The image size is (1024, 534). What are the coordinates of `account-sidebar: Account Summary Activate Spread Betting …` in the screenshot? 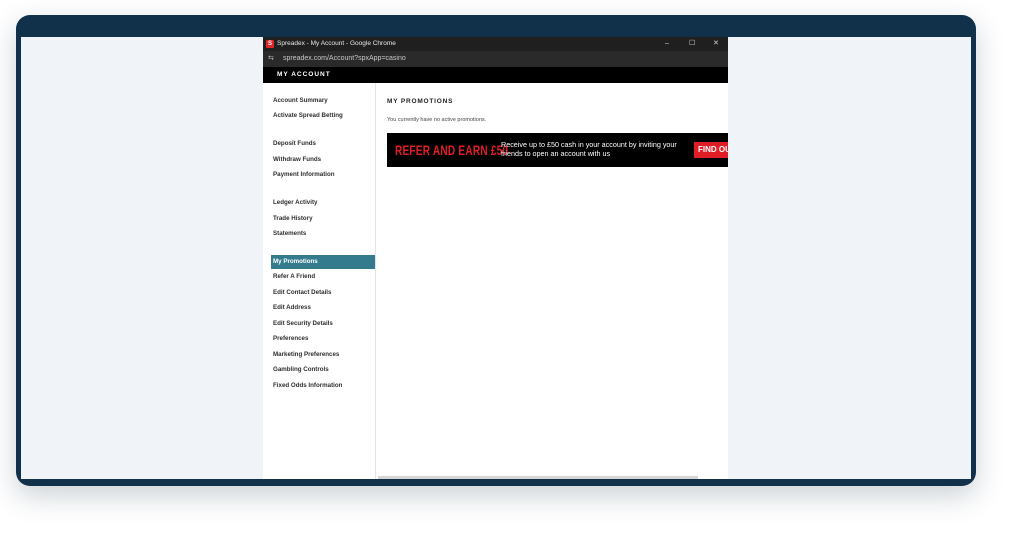 It's located at (319, 281).